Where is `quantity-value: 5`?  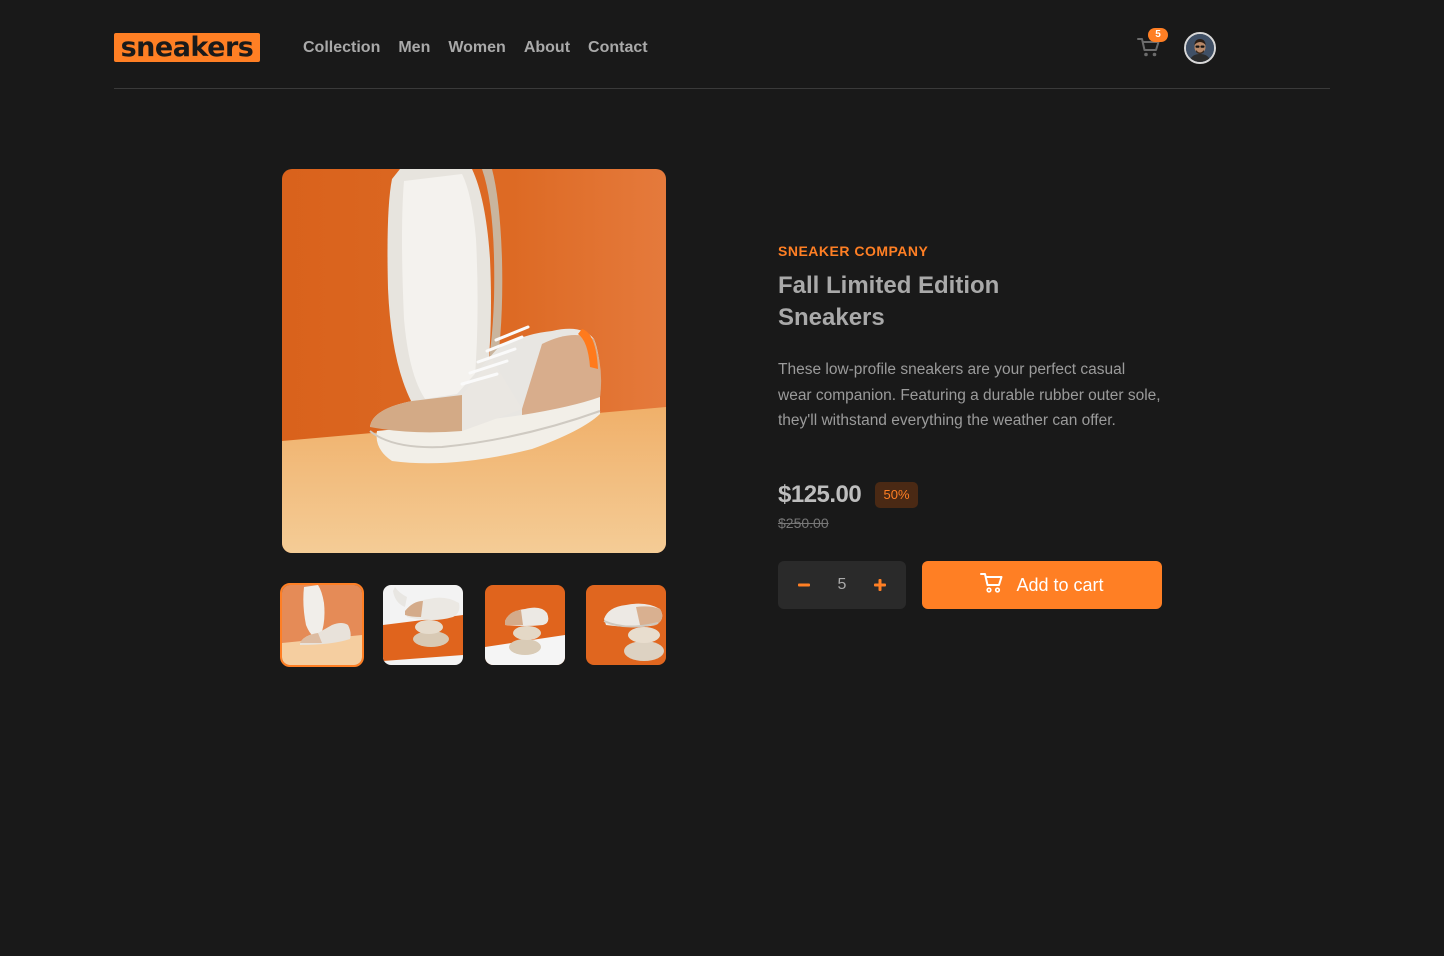
quantity-value: 5 is located at coordinates (842, 585).